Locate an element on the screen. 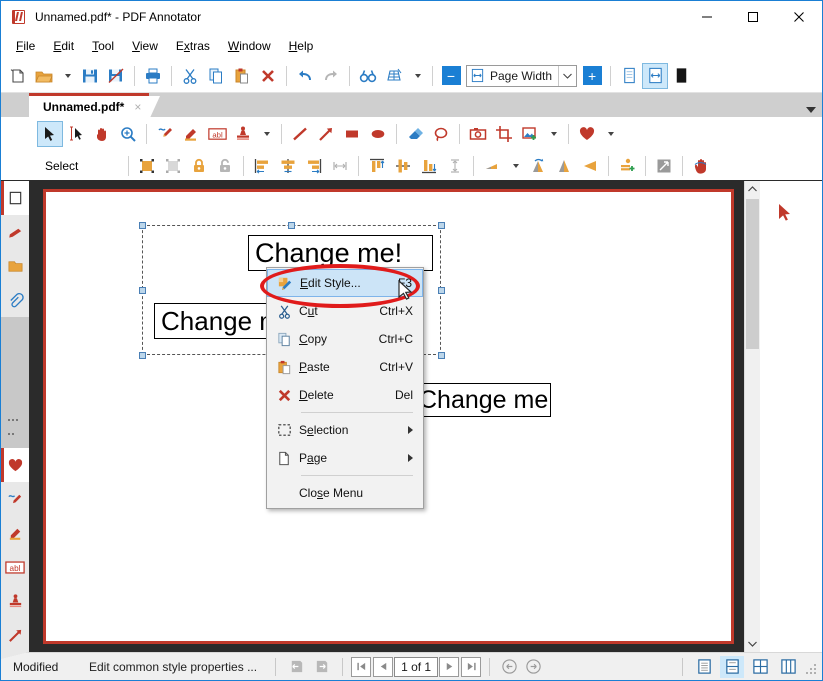 Image resolution: width=823 pixels, height=681 pixels. resize-icon is located at coordinates (664, 166).